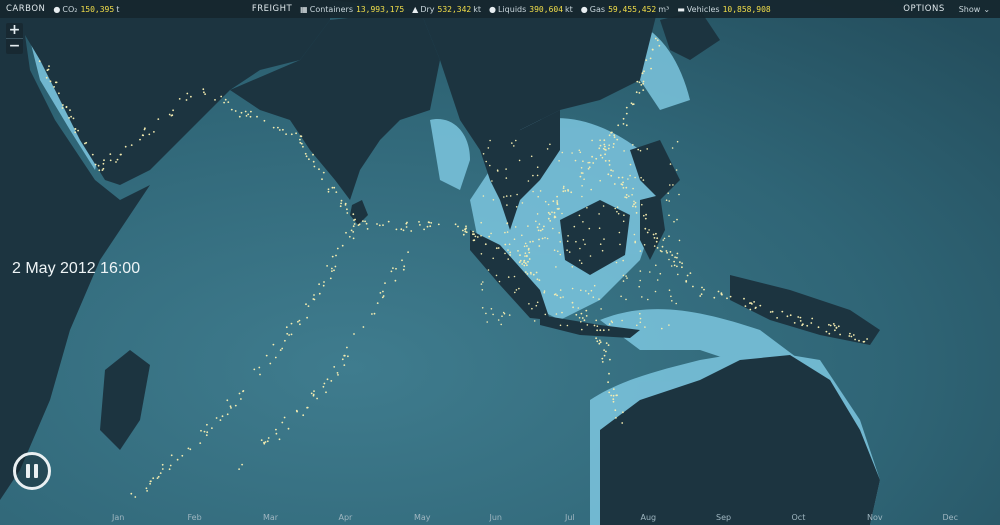 This screenshot has height=525, width=1000. I want to click on options-button: OPTIONS, so click(923, 9).